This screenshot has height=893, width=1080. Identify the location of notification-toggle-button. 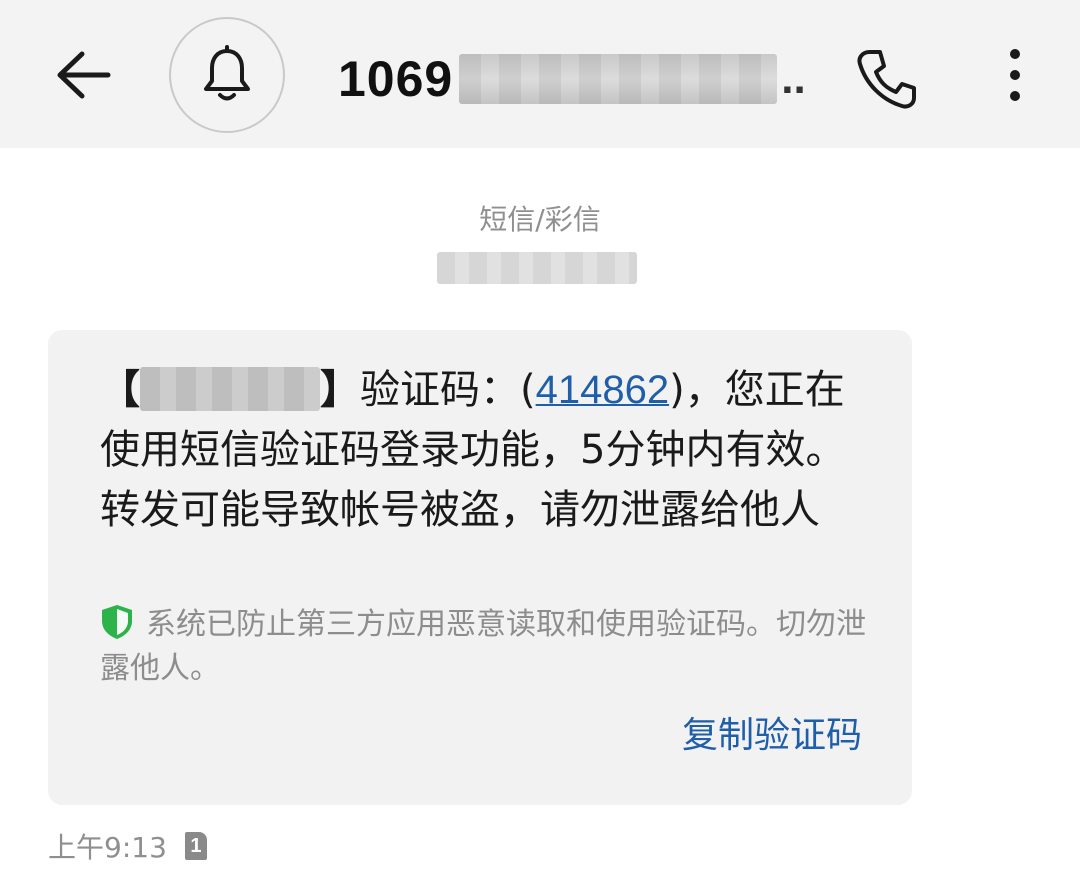
(227, 75).